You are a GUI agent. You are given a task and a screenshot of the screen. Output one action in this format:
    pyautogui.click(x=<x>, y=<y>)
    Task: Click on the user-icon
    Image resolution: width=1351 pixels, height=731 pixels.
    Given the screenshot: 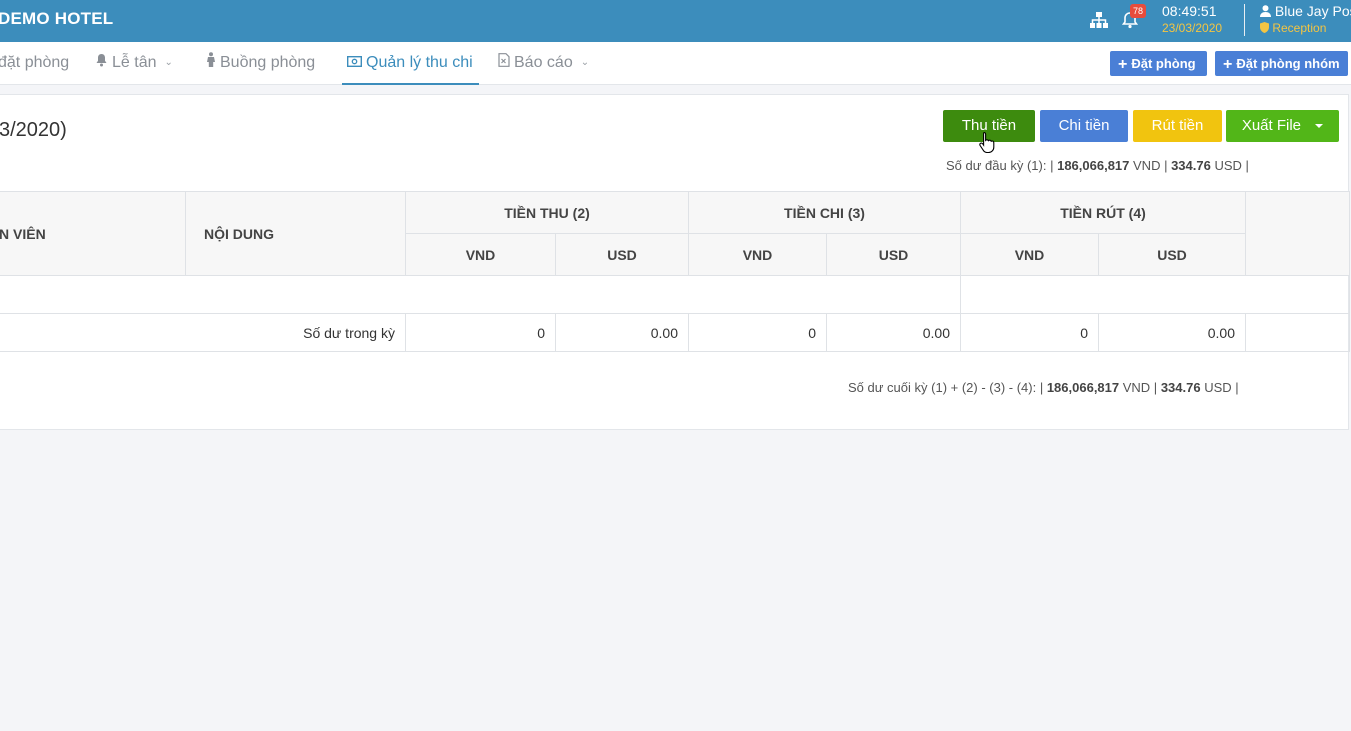 What is the action you would take?
    pyautogui.click(x=1265, y=12)
    